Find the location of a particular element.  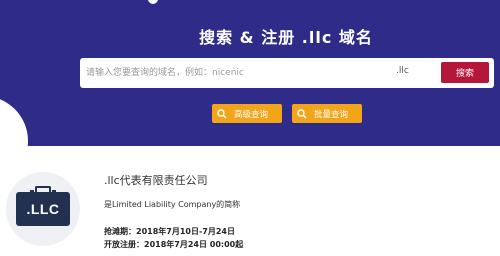

bulk-search-button: 批量查询 is located at coordinates (327, 113).